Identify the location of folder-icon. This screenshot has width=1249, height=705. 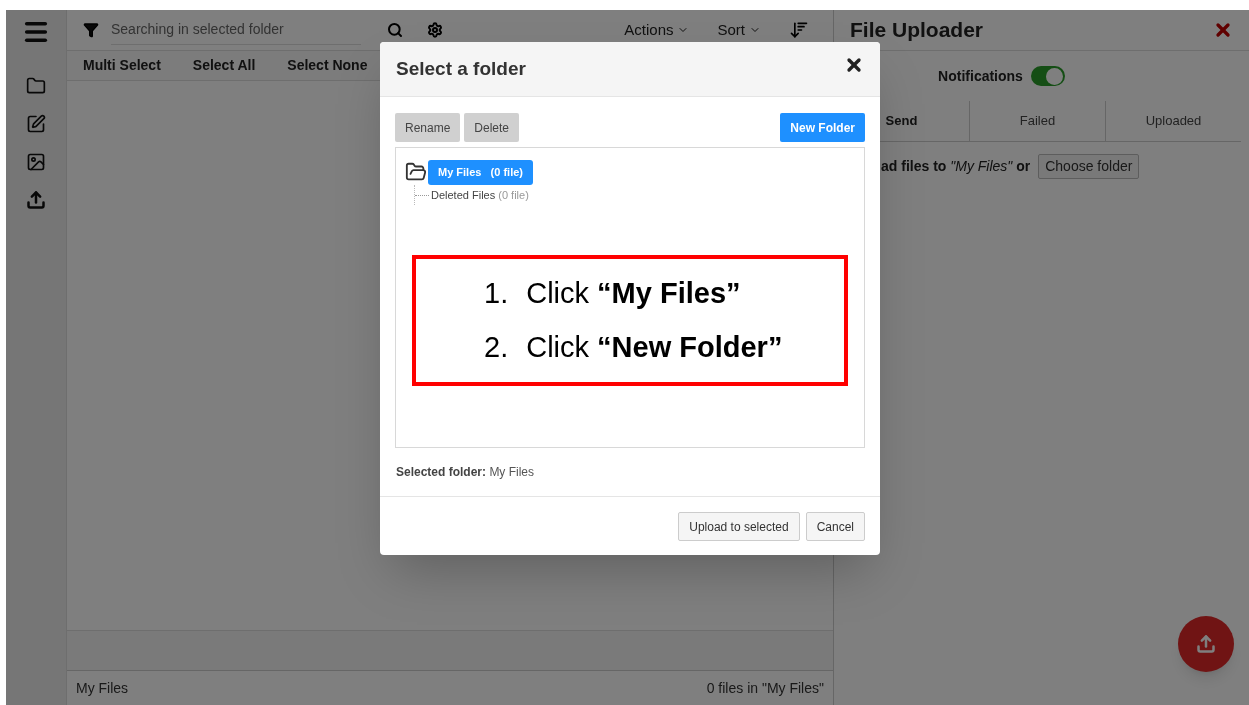
(36, 86).